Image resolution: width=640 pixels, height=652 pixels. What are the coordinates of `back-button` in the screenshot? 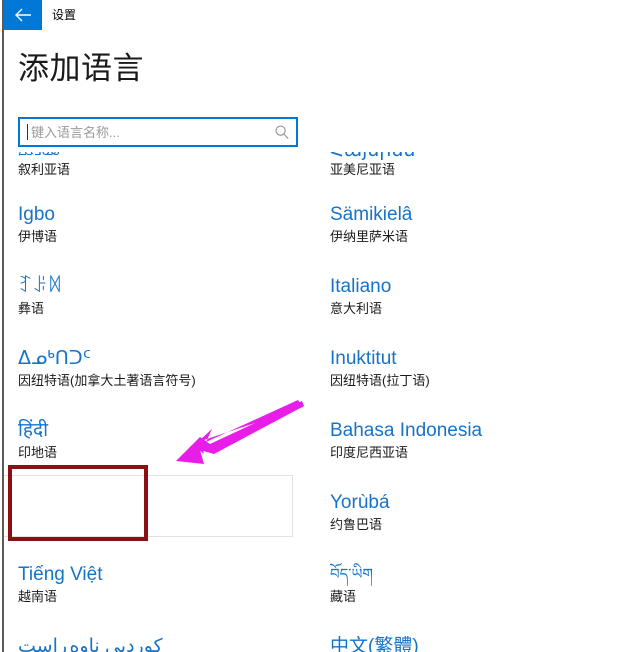 It's located at (23, 15).